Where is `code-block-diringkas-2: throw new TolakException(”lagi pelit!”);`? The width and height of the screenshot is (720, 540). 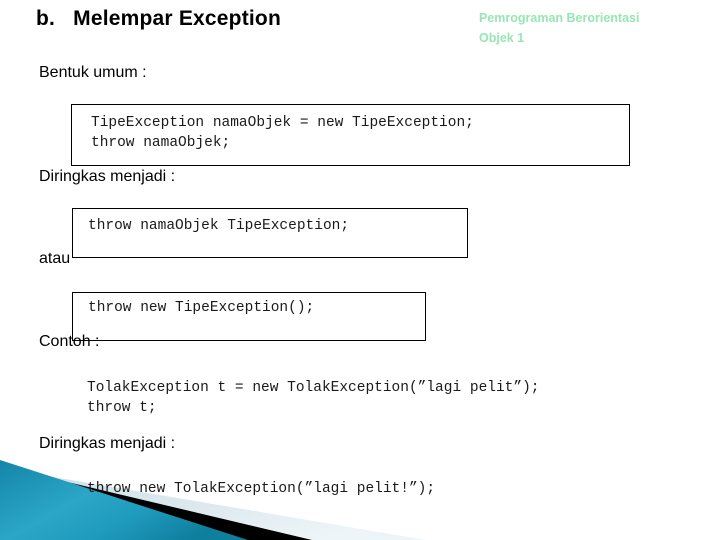
code-block-diringkas-2: throw new TolakException(”lagi pelit!”); is located at coordinates (261, 489).